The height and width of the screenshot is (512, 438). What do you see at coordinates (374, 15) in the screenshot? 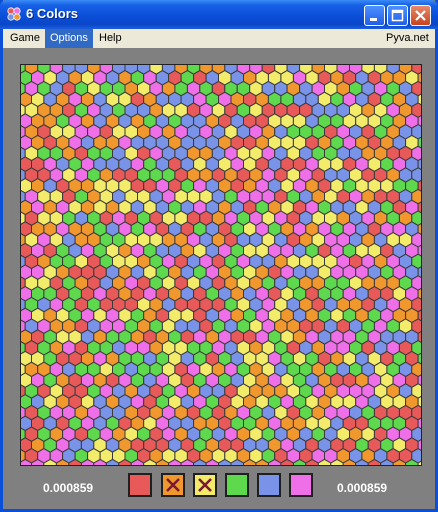
I see `minimize-button` at bounding box center [374, 15].